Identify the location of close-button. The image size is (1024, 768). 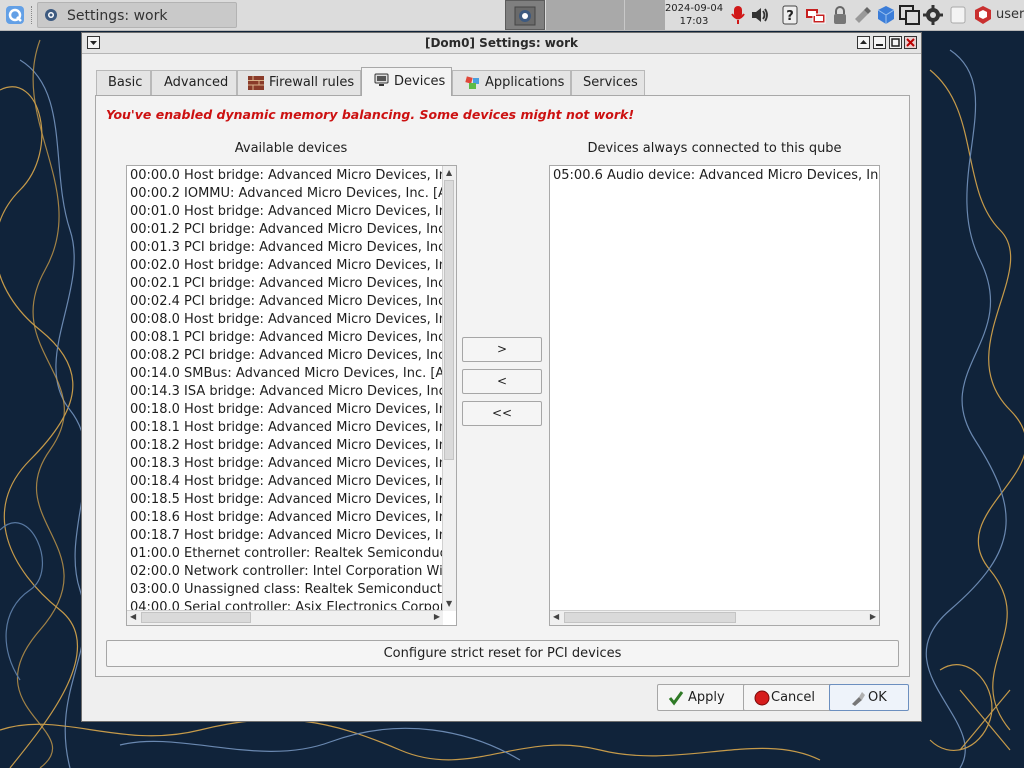
(910, 42).